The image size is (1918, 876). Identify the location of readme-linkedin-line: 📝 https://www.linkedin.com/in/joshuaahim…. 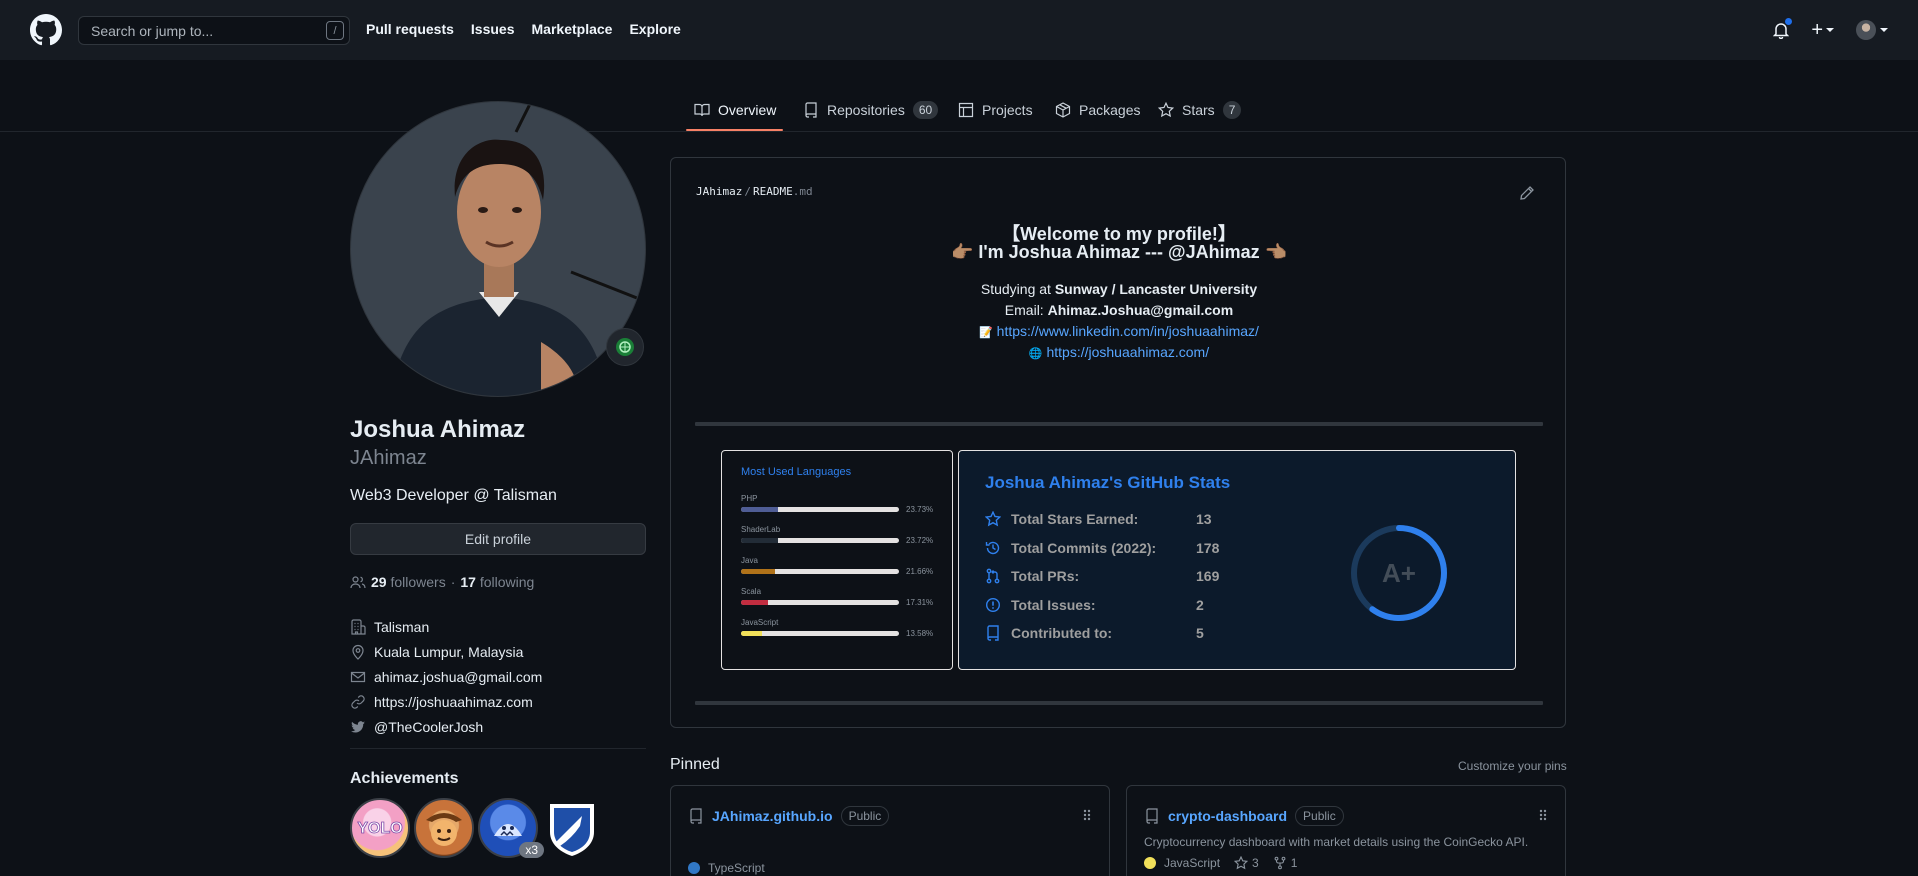
(1119, 331).